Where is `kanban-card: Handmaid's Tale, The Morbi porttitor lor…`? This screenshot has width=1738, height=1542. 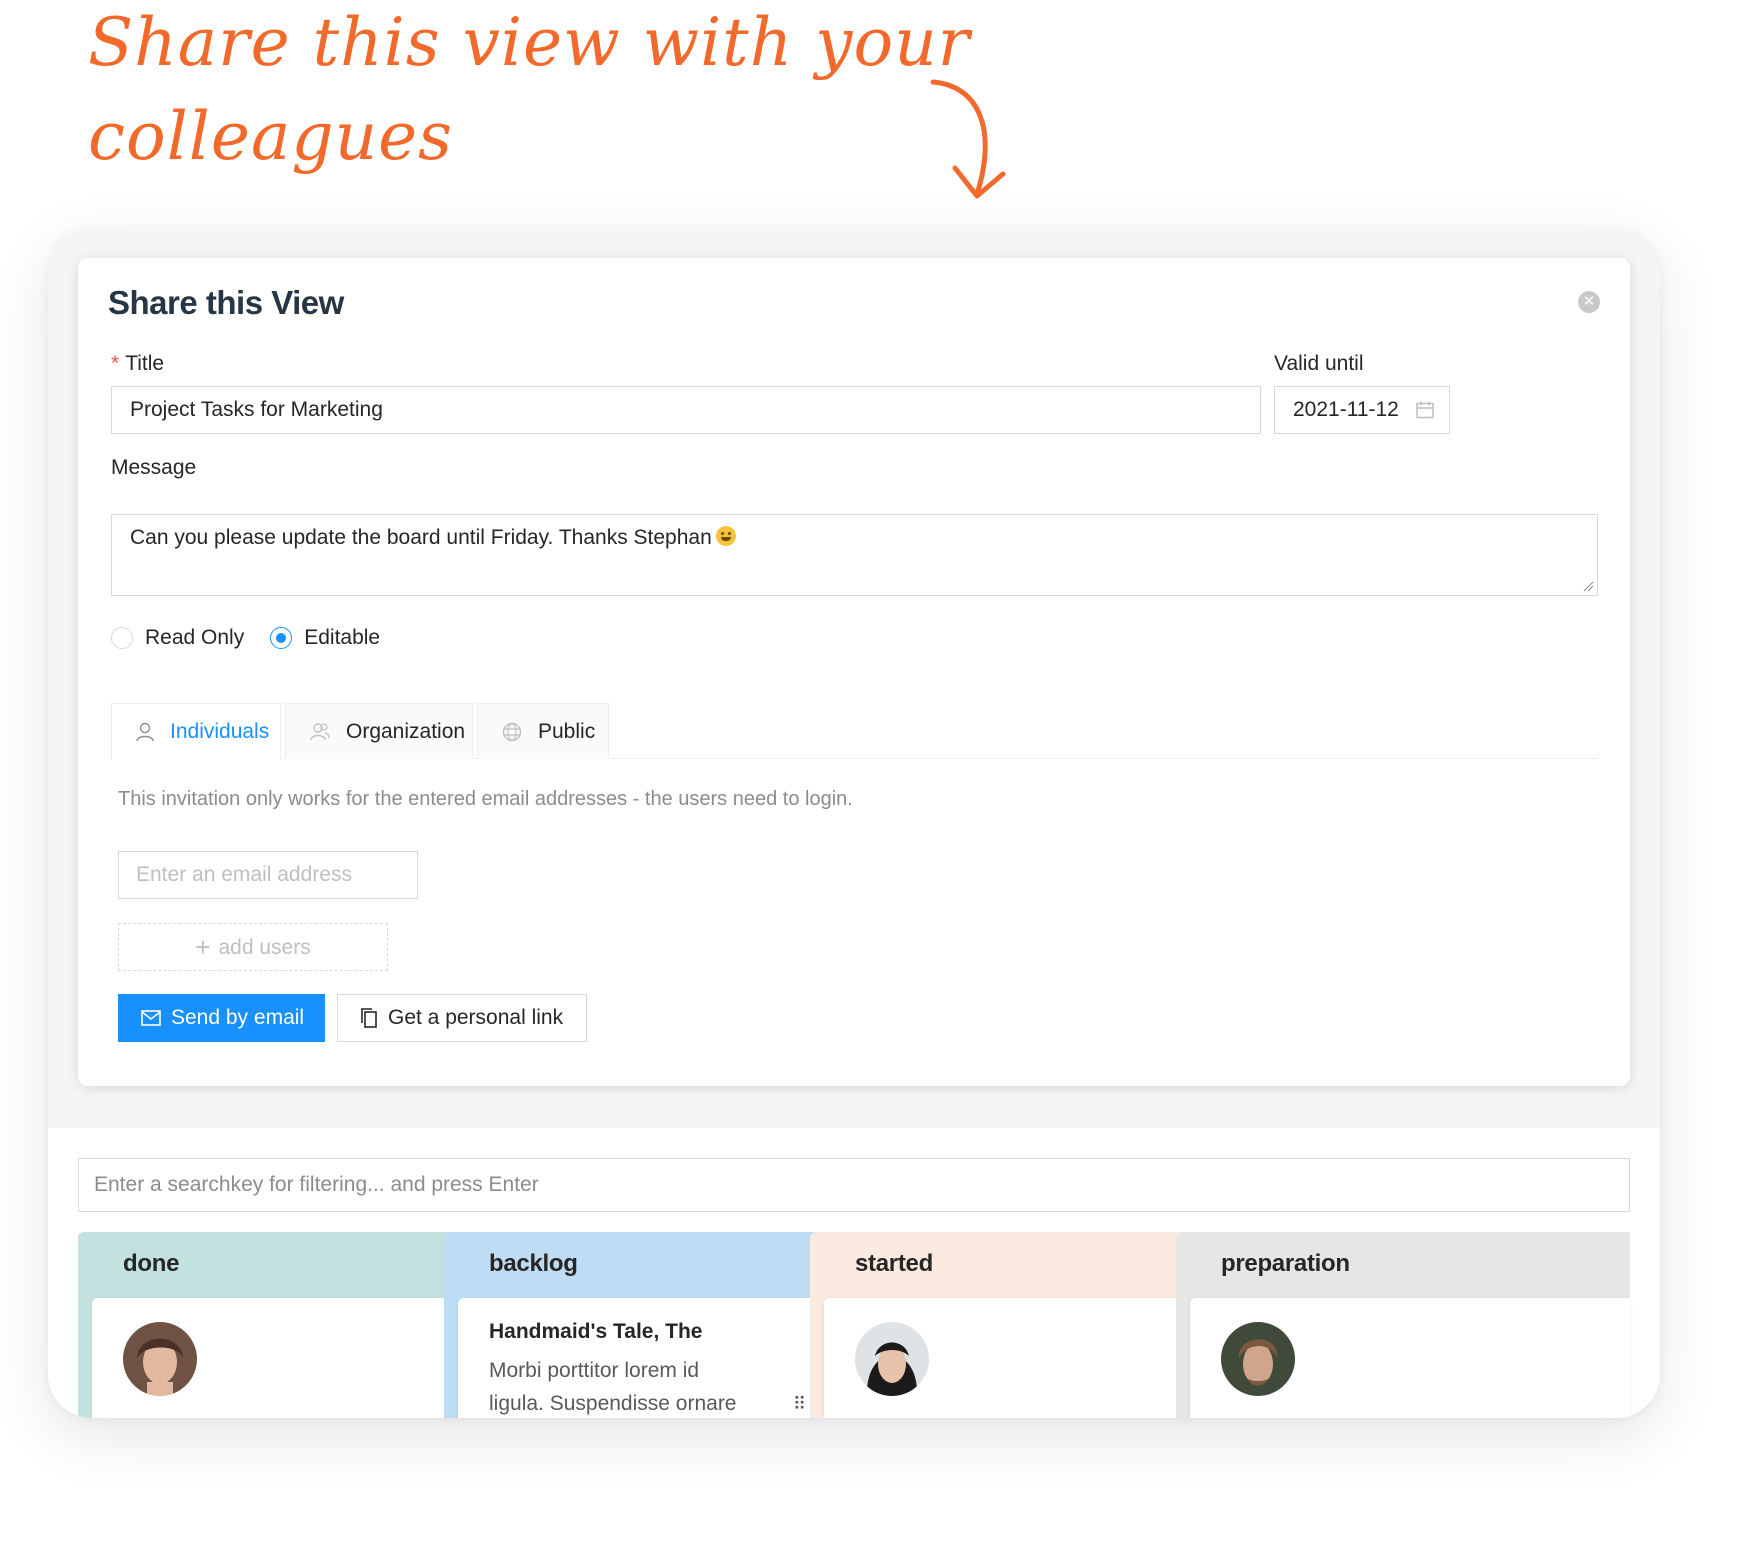
kanban-card: Handmaid's Tale, The Morbi porttitor lor… is located at coordinates (639, 1358).